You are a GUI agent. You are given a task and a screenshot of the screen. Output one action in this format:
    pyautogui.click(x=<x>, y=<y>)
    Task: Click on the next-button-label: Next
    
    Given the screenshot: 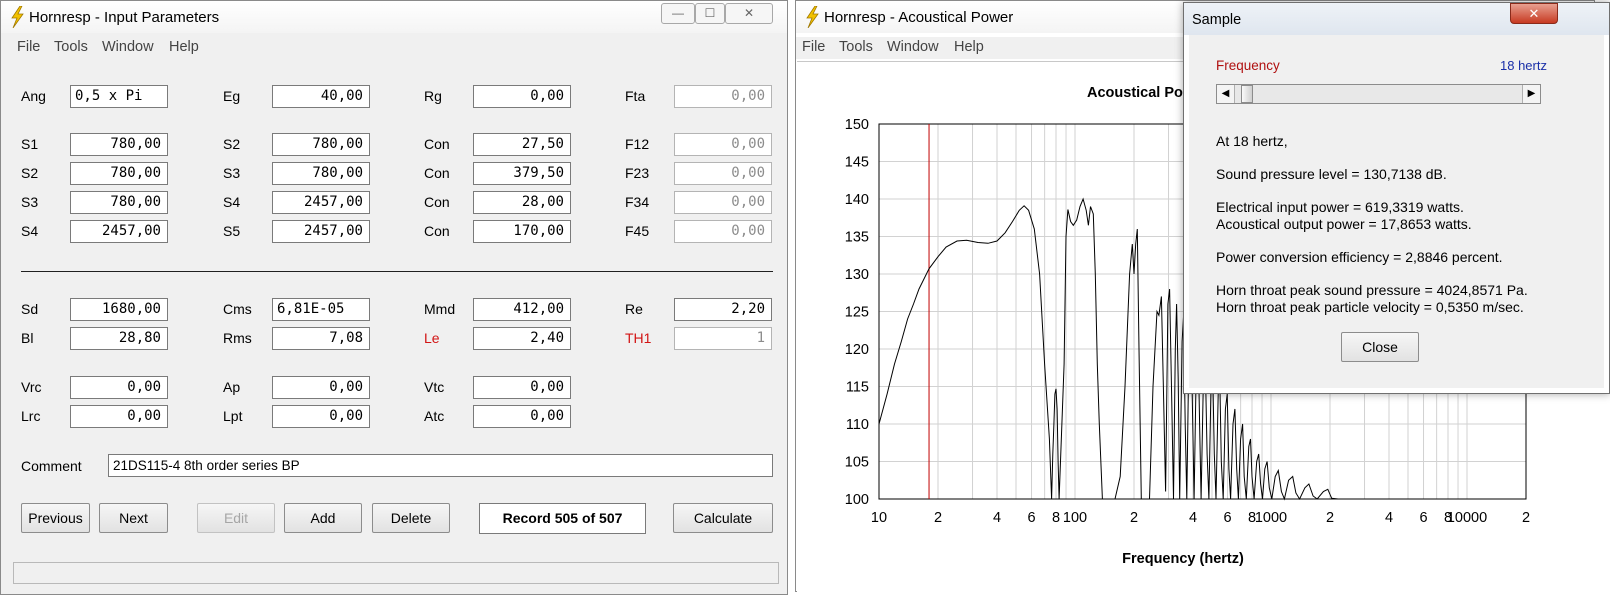 What is the action you would take?
    pyautogui.click(x=133, y=518)
    